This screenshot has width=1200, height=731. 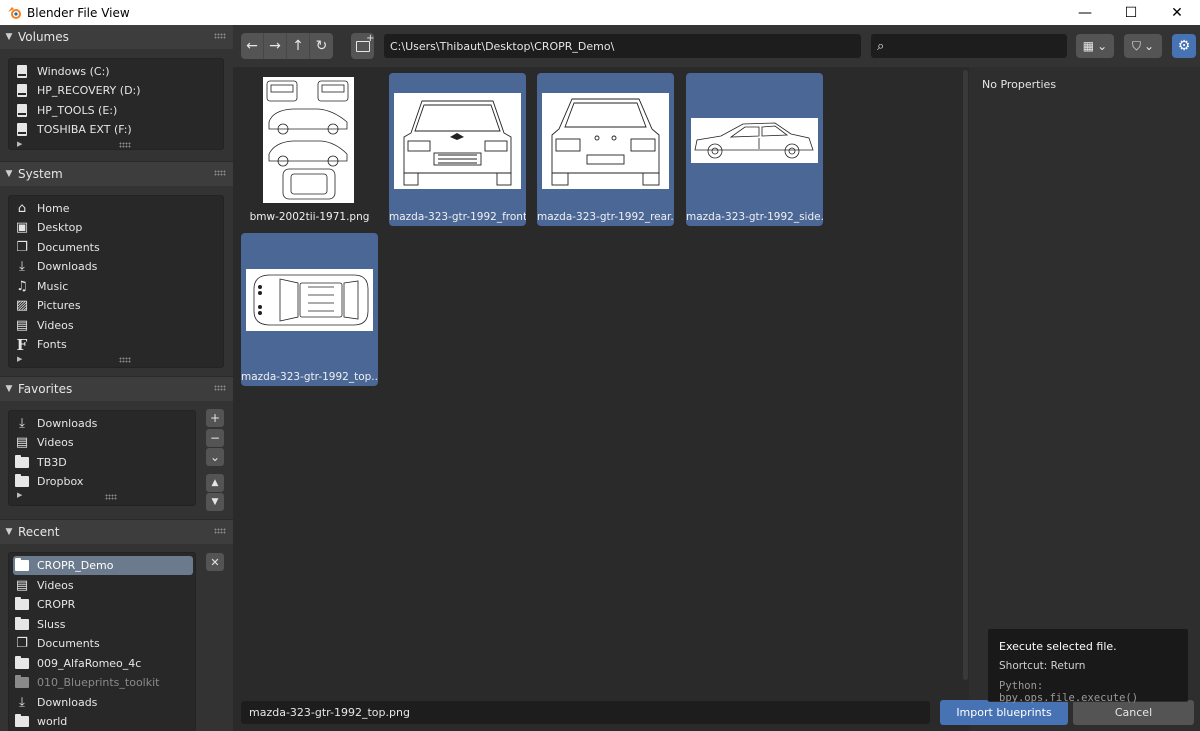 I want to click on move-down-button: ▼, so click(x=215, y=502).